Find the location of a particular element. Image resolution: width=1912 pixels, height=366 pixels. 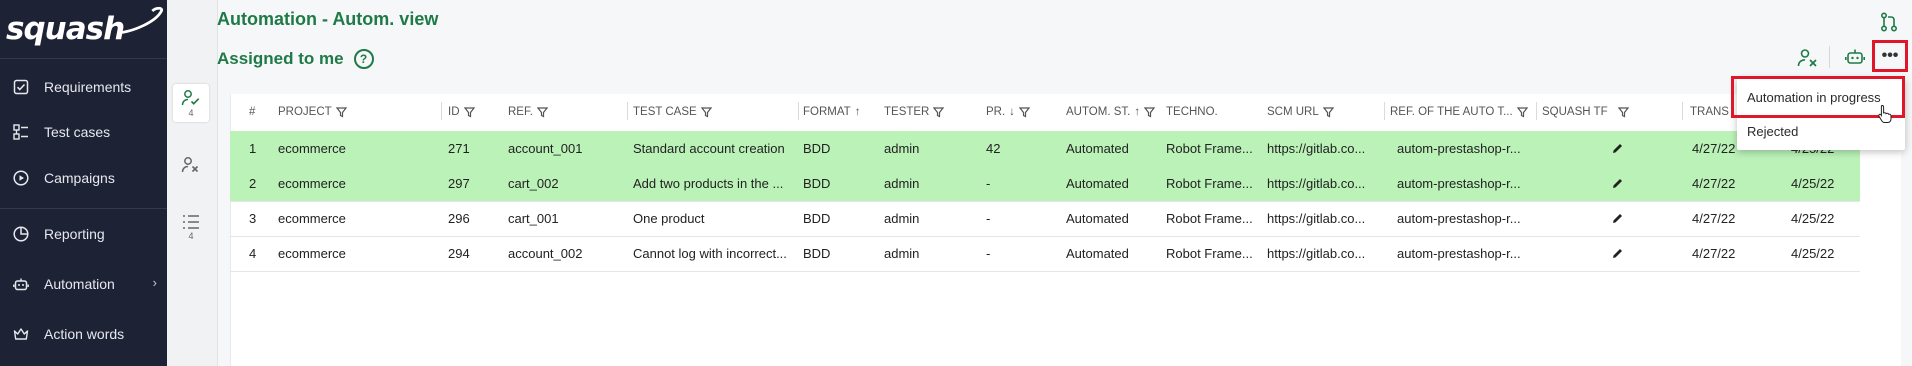

column-header-squash-tf: SQUASH TF is located at coordinates (1585, 112).